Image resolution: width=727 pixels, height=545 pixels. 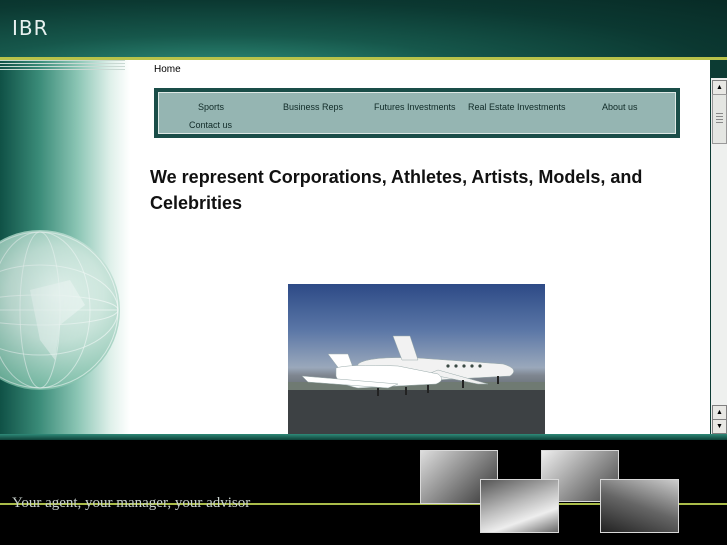 I want to click on nav-item-futures-investments: Futures Investments, so click(x=415, y=107).